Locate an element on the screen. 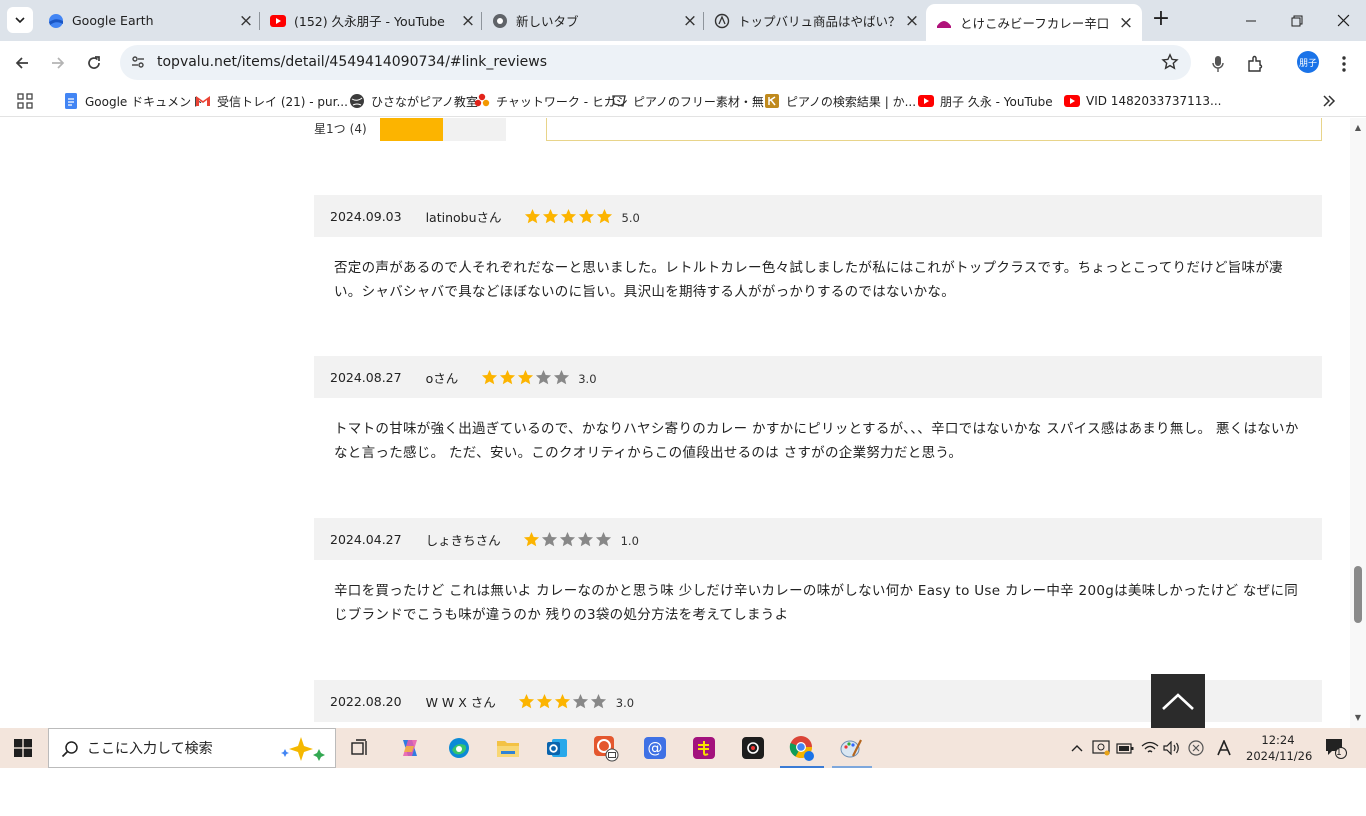 This screenshot has width=1366, height=816. tab-search-button is located at coordinates (20, 20).